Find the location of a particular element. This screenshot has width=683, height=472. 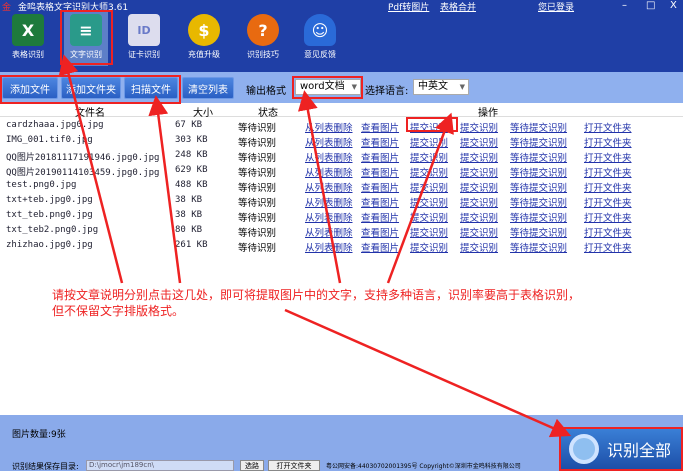

mode-table-recognition: X 表格识别 is located at coordinates (28, 36).